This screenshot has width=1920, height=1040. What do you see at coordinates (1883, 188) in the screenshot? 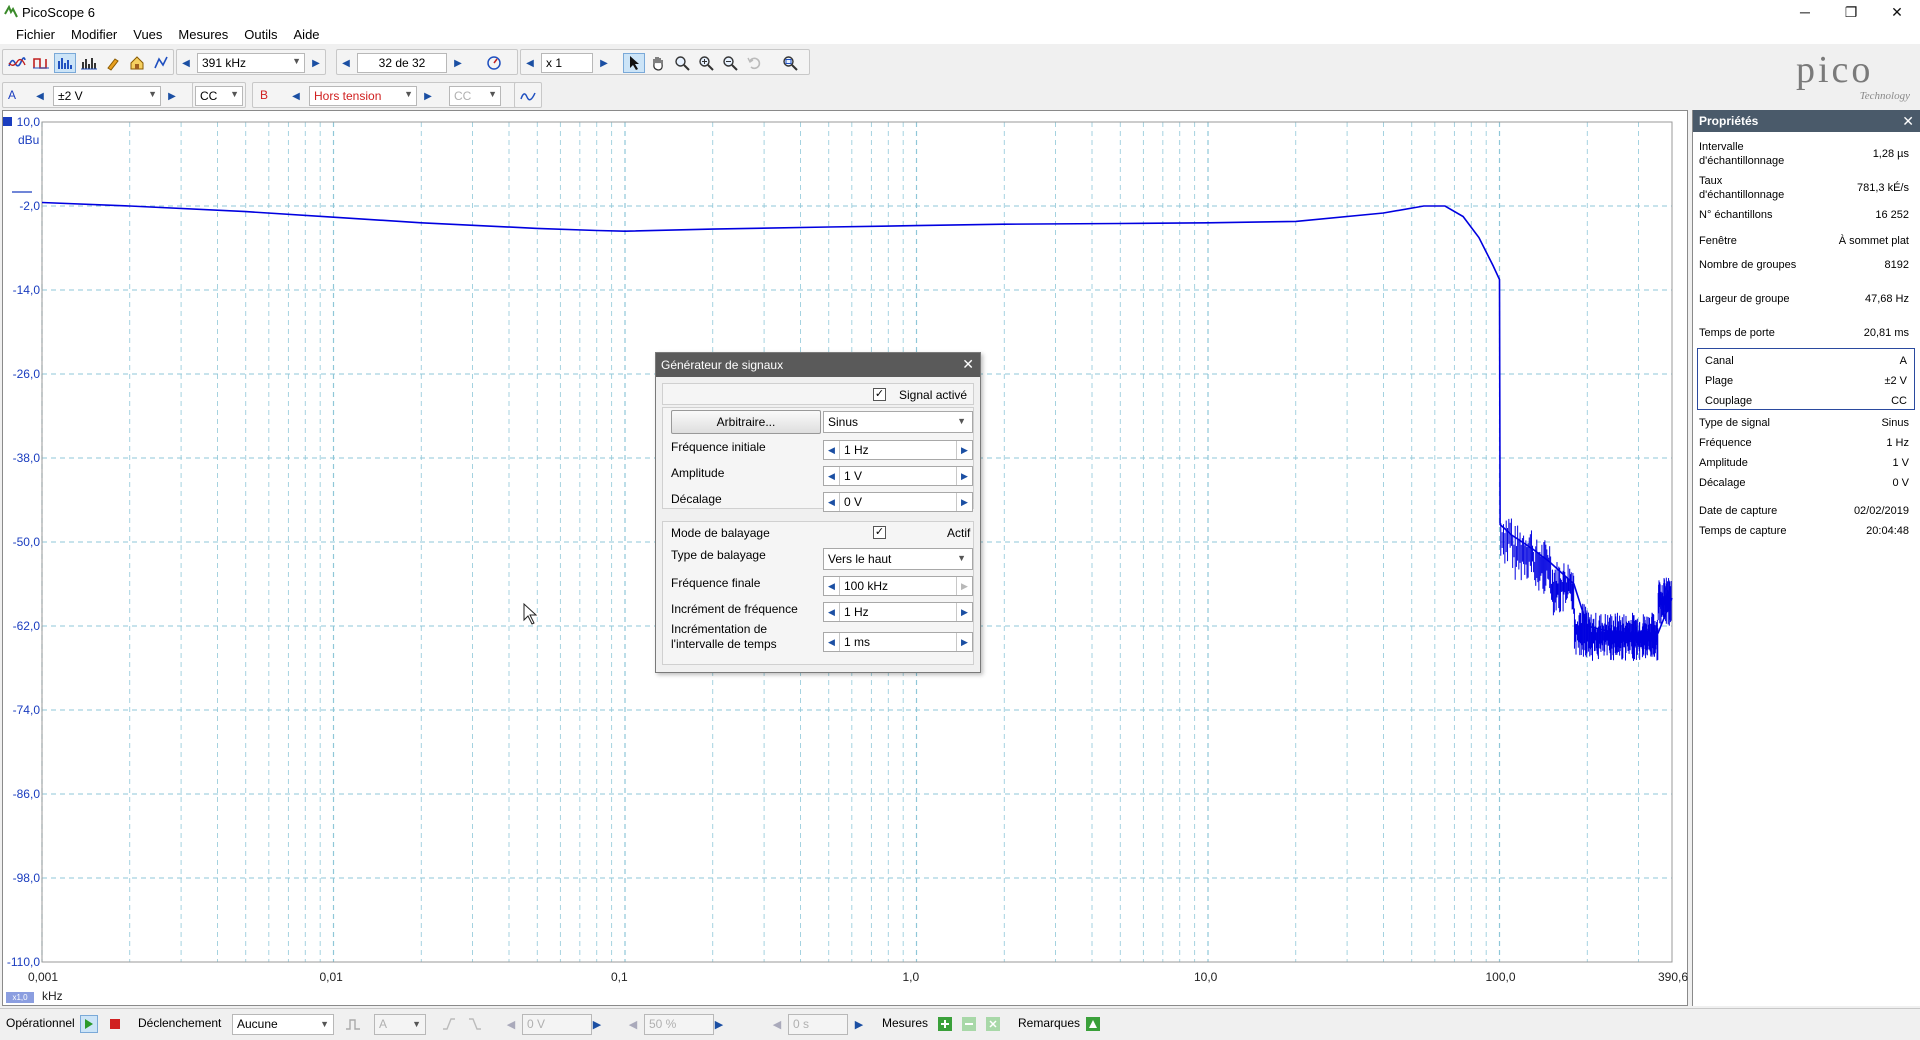
I see `property-value: 781,3 kÉ/s` at bounding box center [1883, 188].